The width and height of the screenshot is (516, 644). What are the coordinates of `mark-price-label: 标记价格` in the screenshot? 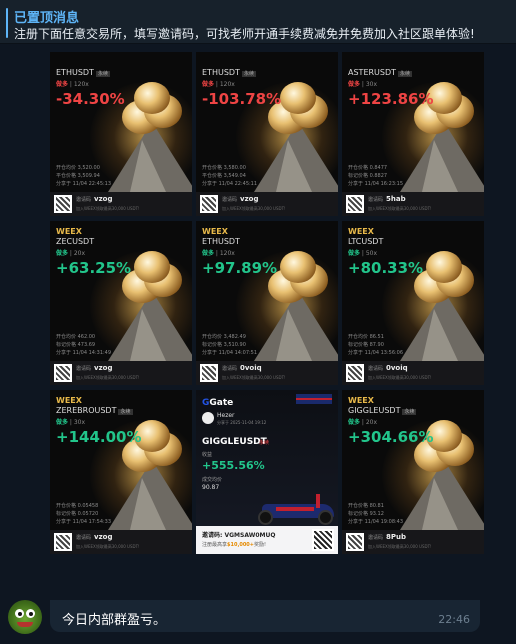 It's located at (358, 176).